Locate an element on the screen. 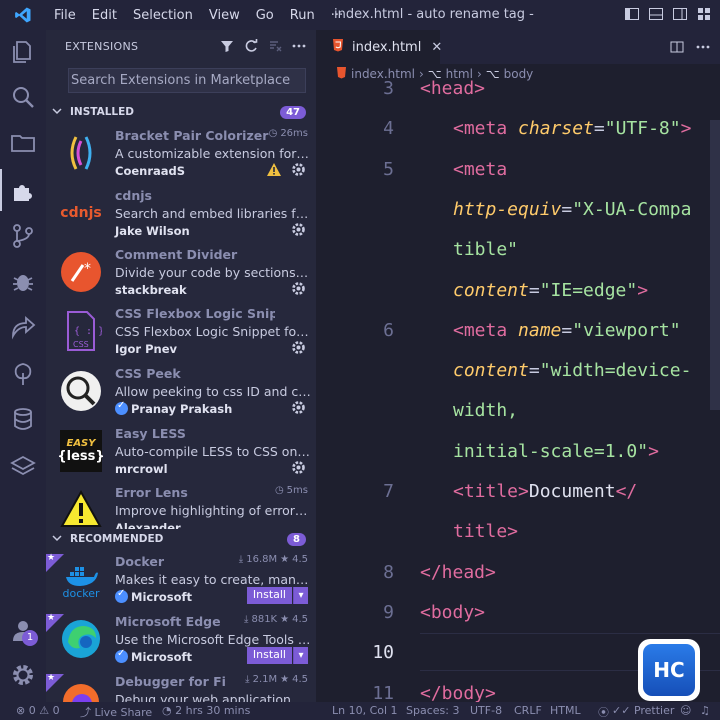 This screenshot has width=720, height=720. clear-icon is located at coordinates (275, 45).